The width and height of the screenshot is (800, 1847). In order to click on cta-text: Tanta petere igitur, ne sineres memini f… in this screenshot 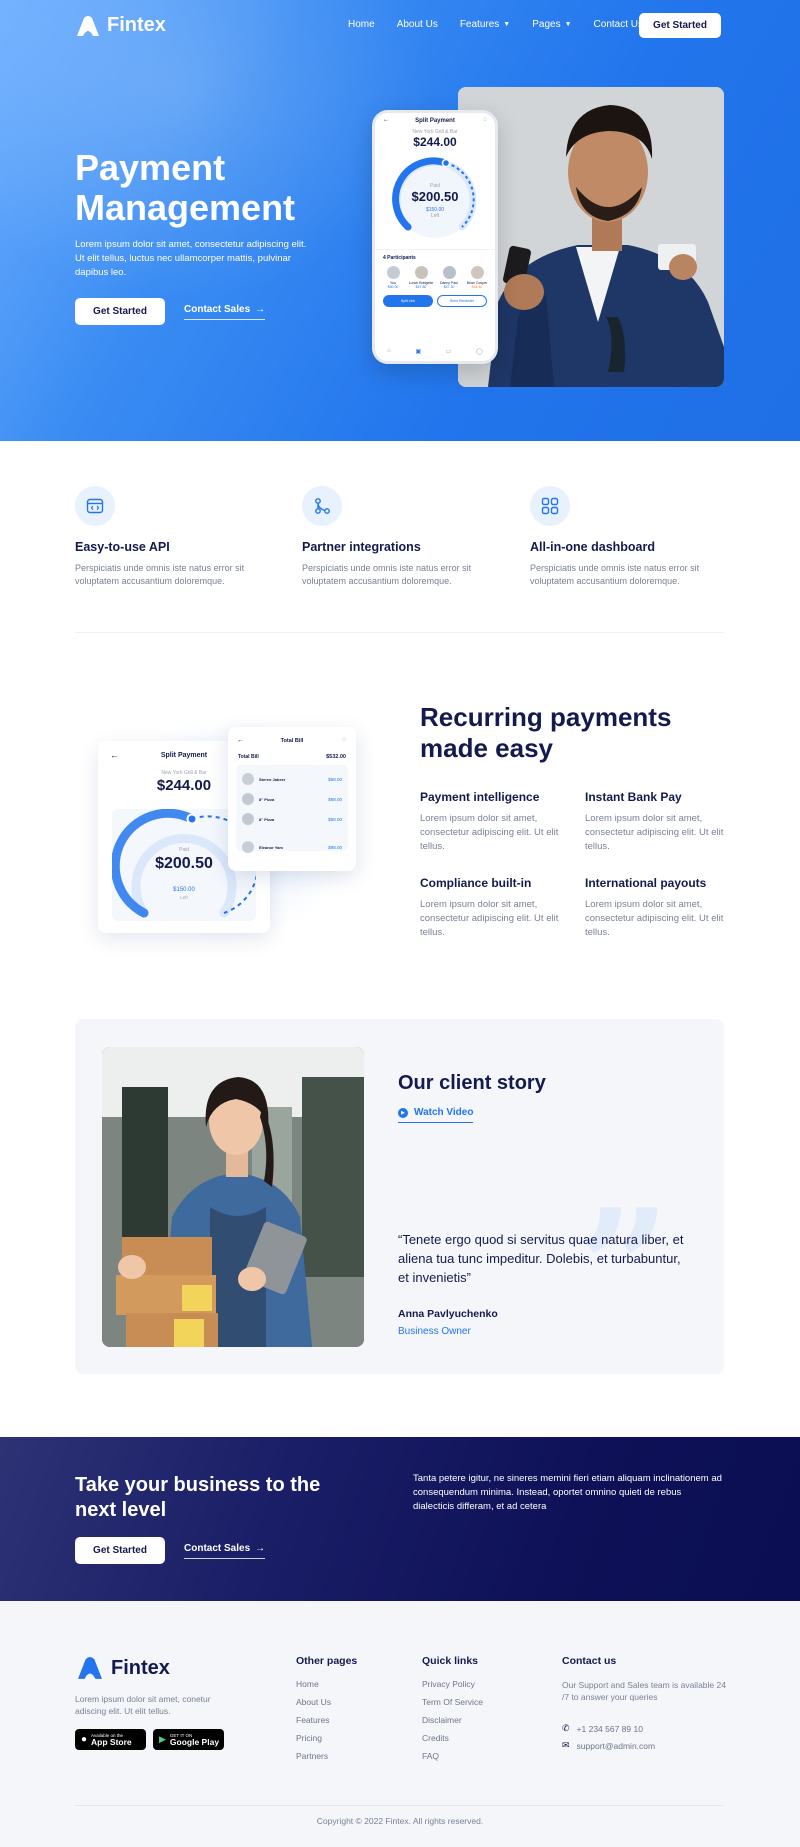, I will do `click(567, 1492)`.